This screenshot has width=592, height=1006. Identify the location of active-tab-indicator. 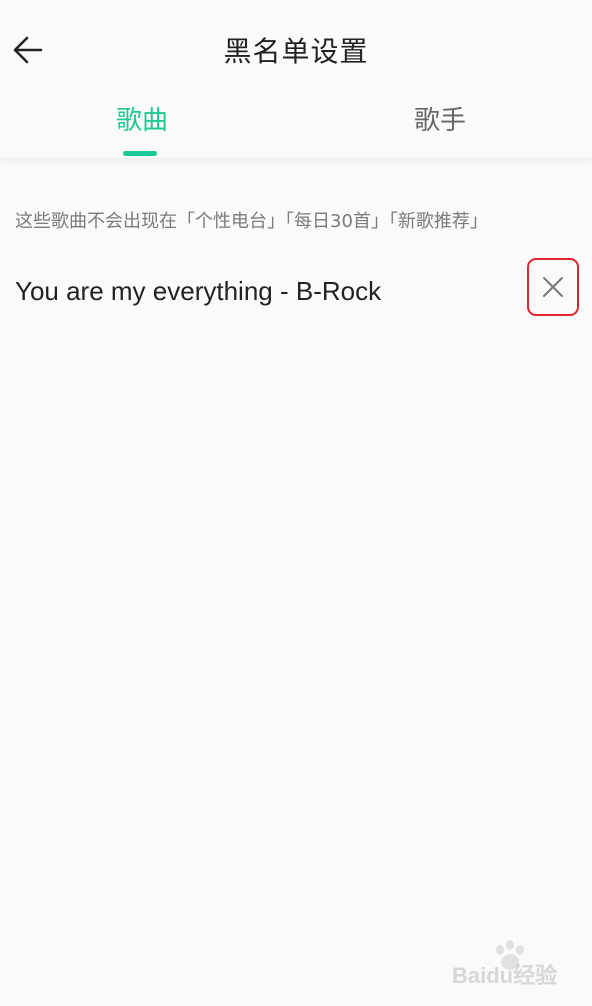
(140, 153).